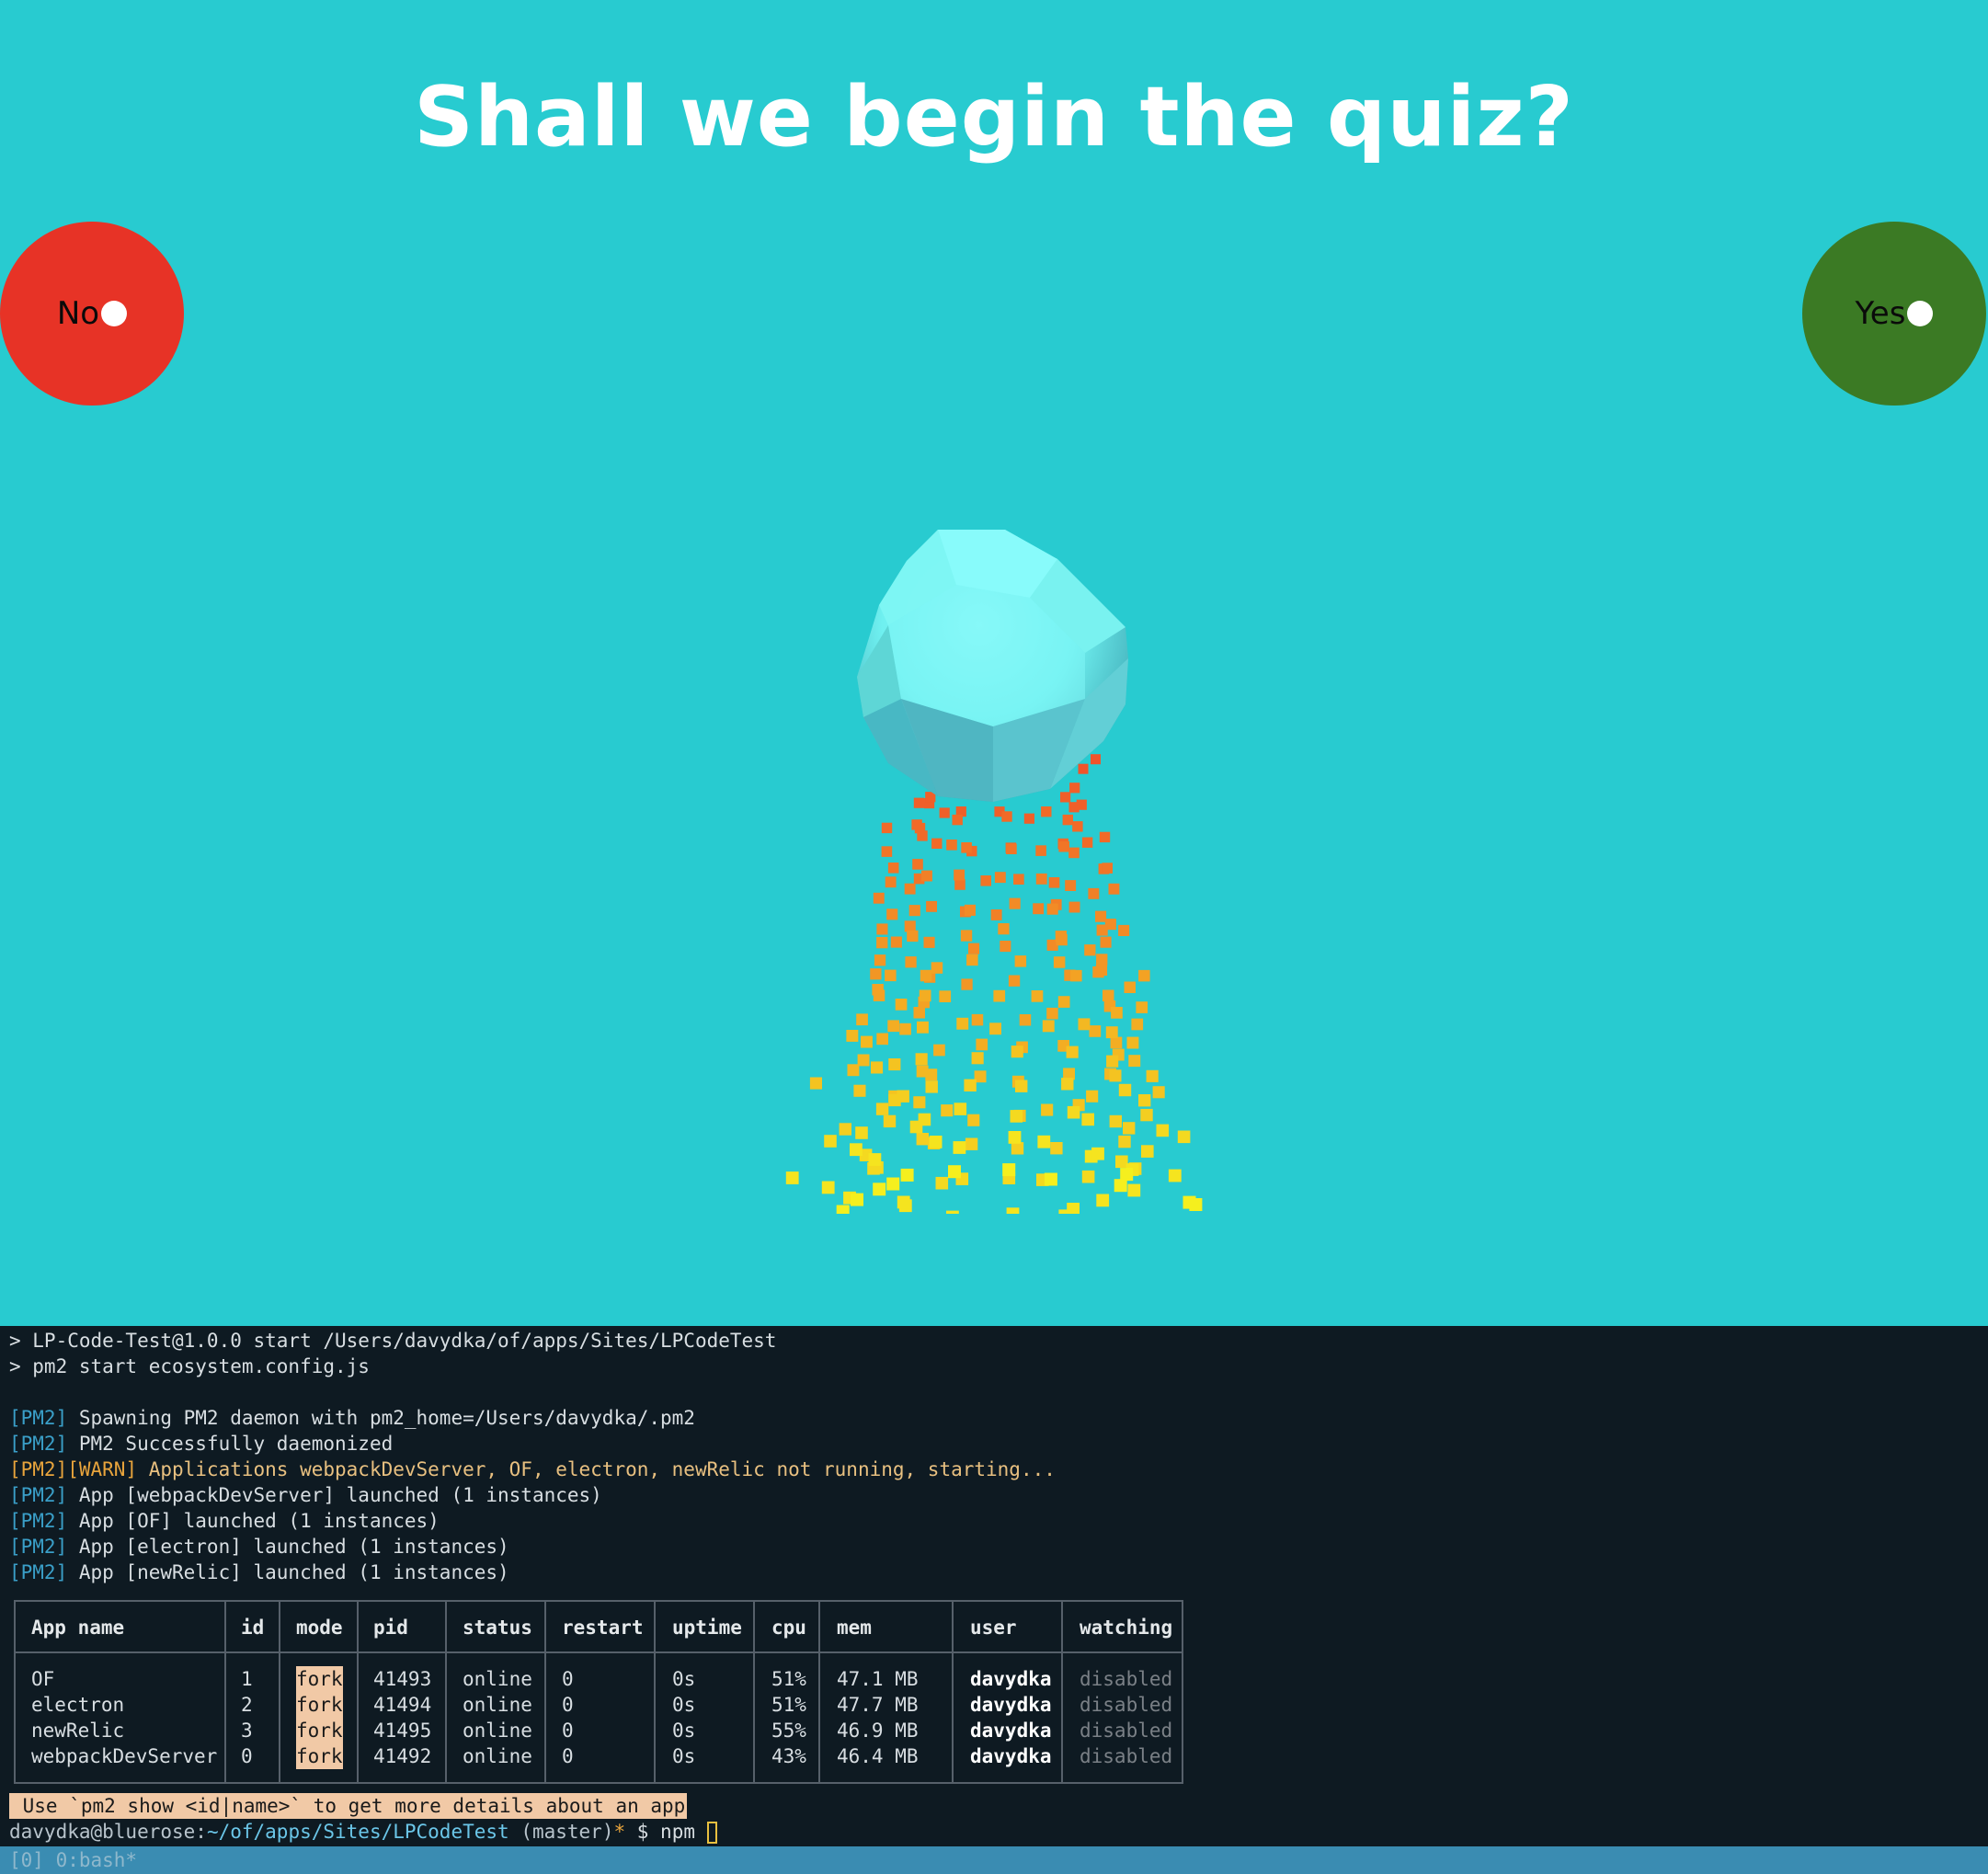 This screenshot has width=1988, height=1874. What do you see at coordinates (247, 1756) in the screenshot?
I see `cell-id: 0` at bounding box center [247, 1756].